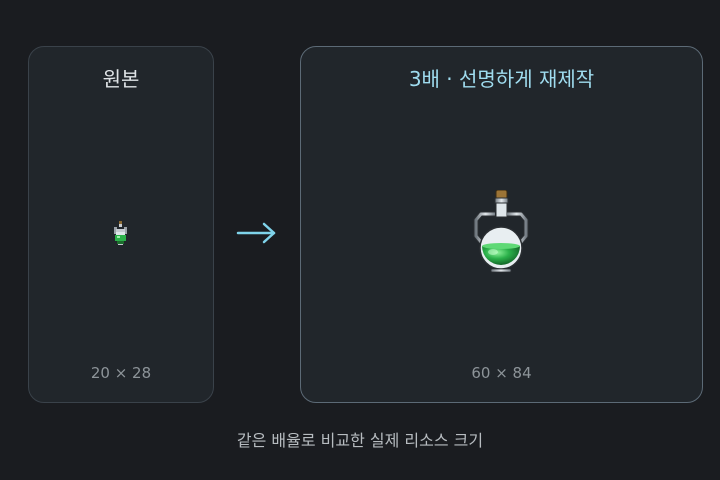 The image size is (720, 480). What do you see at coordinates (501, 373) in the screenshot?
I see `remake-size-caption: 60 × 84` at bounding box center [501, 373].